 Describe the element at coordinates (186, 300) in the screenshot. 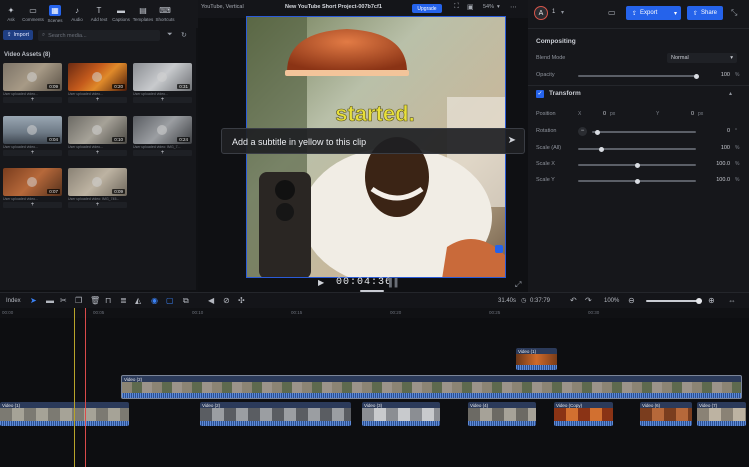

I see `split-icon: ⧉` at that location.